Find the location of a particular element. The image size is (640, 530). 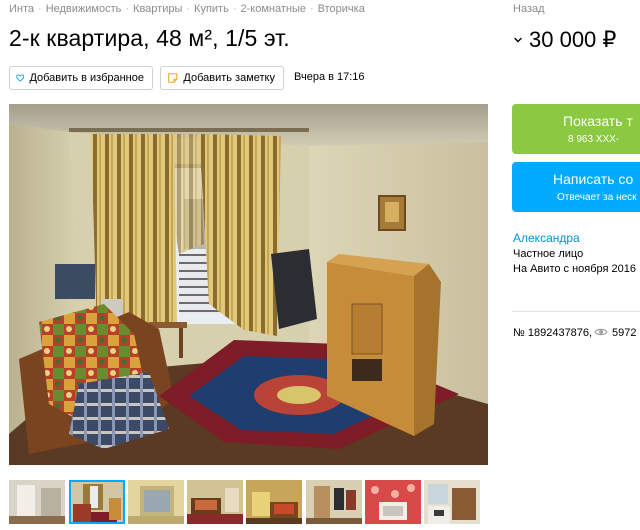

thumbnail-room-window is located at coordinates (97, 502).